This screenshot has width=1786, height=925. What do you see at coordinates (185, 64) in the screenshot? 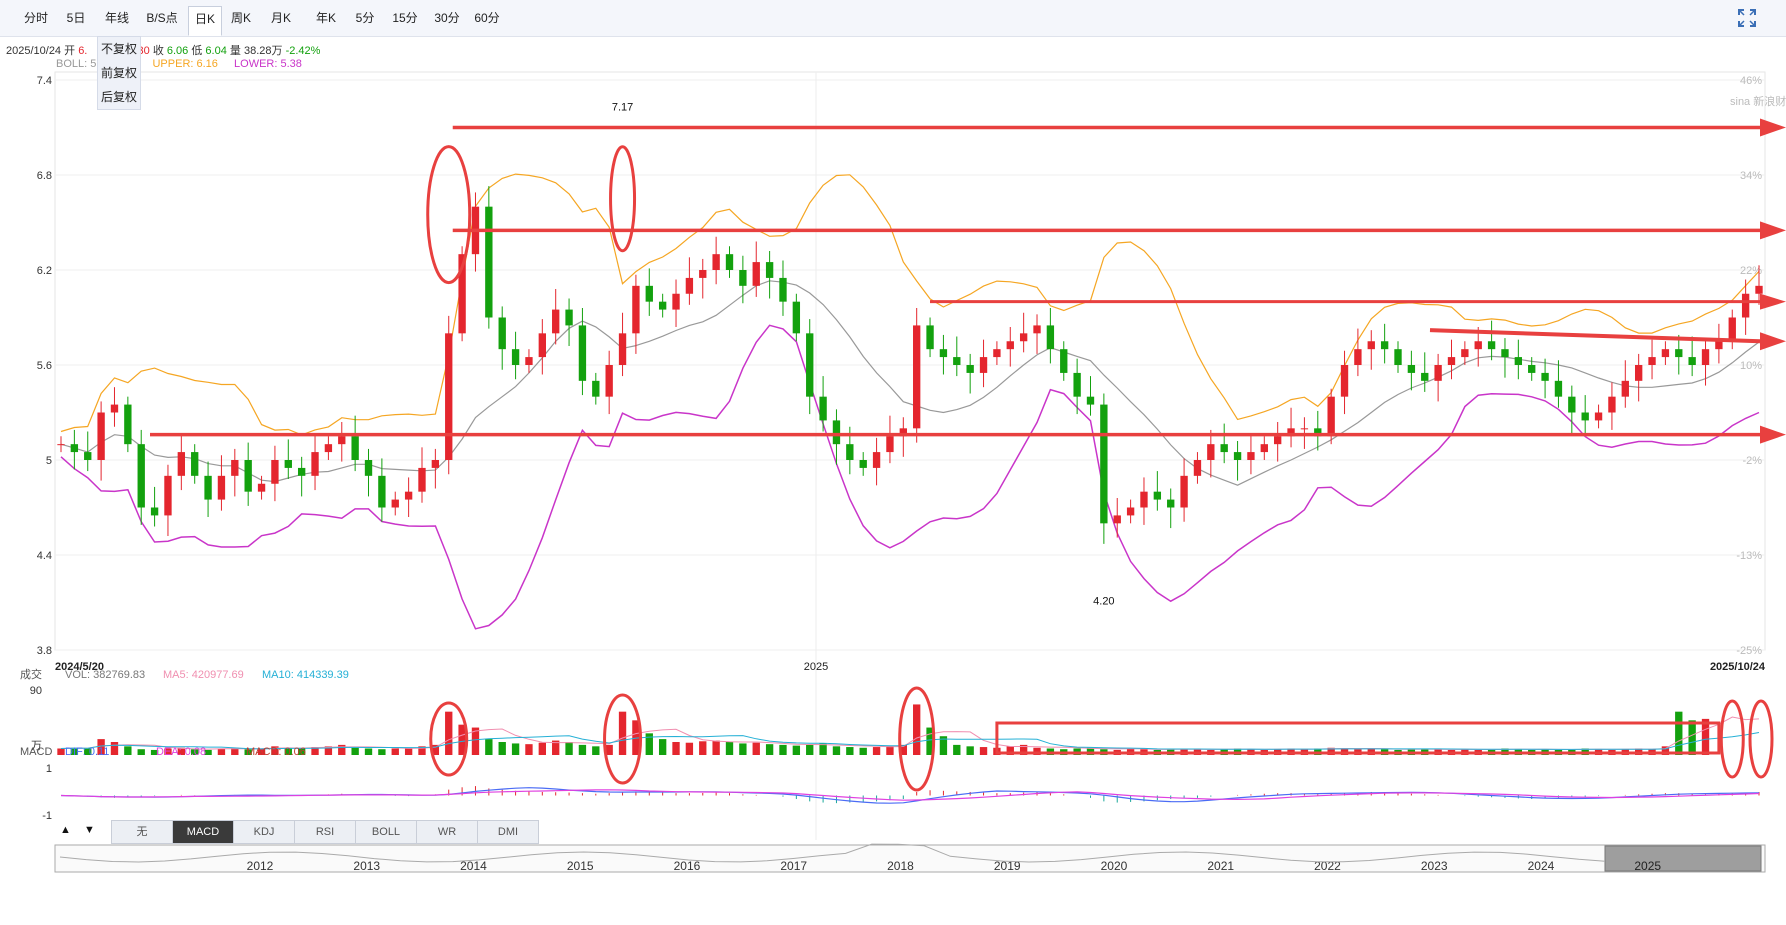
I see `boll-upper: UPPER: 6.16` at bounding box center [185, 64].